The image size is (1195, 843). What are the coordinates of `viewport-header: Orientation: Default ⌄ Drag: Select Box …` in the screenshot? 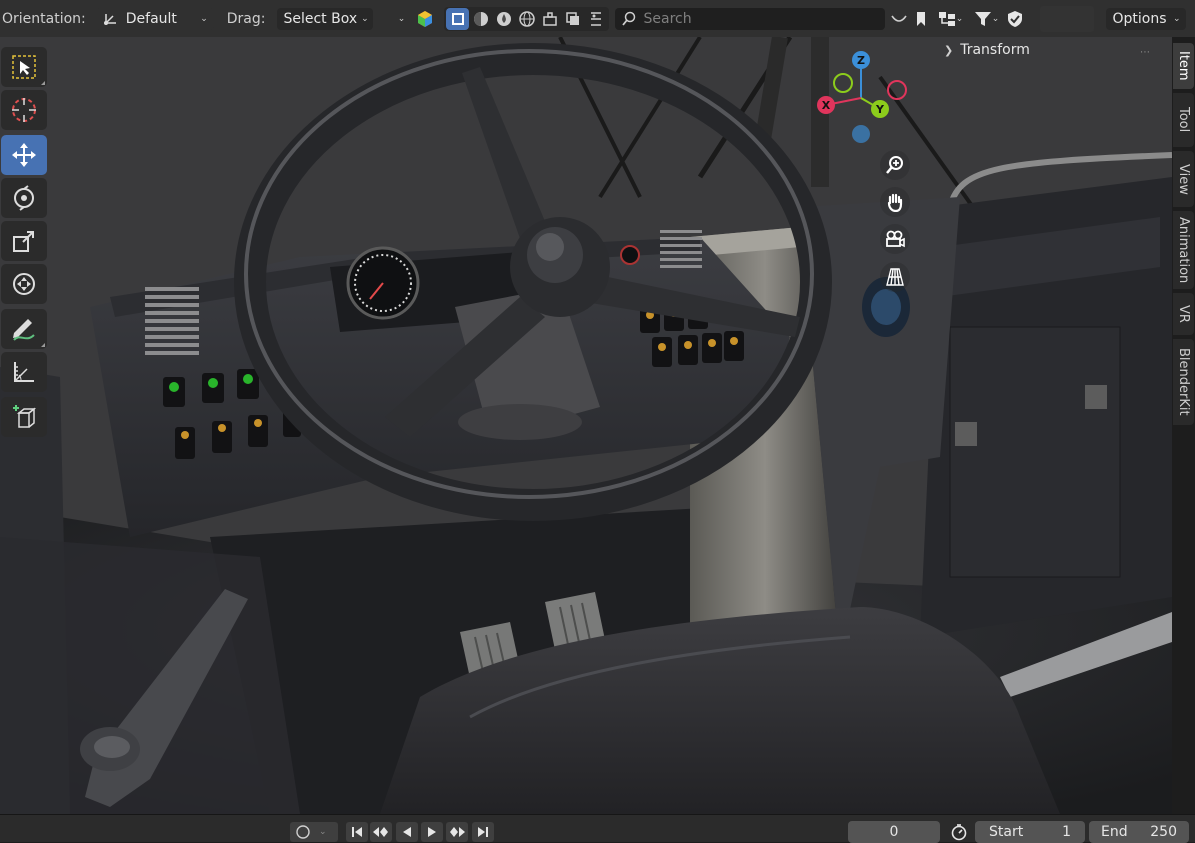 It's located at (597, 18).